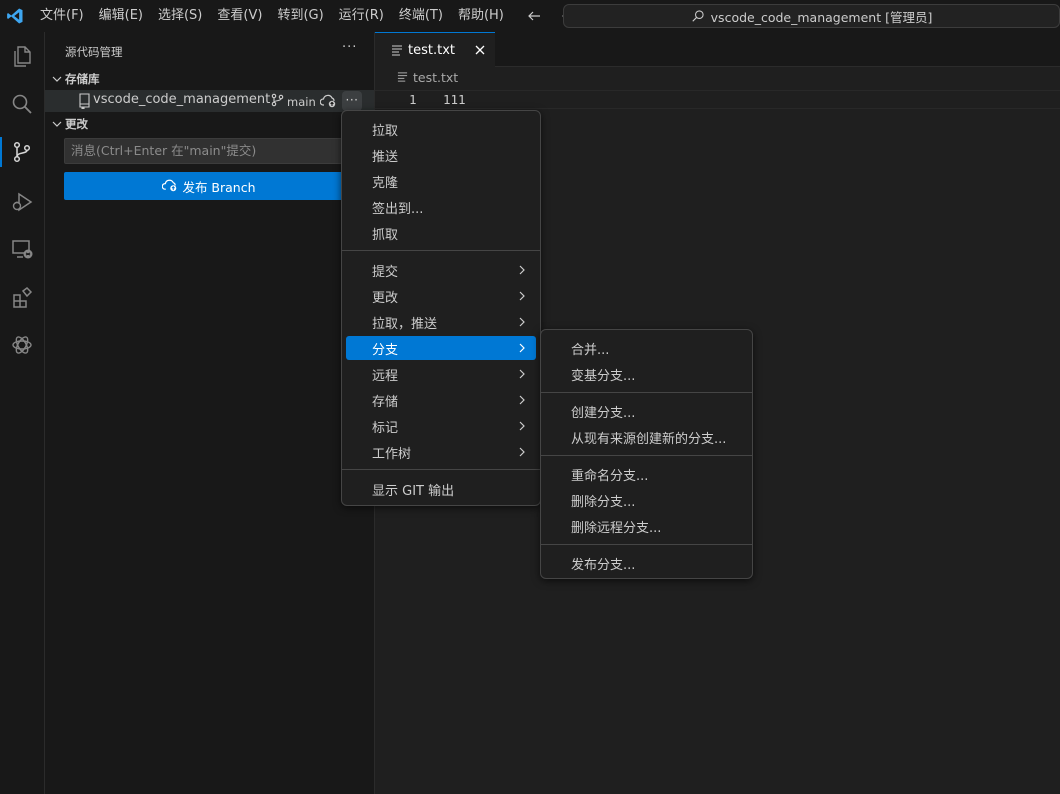  Describe the element at coordinates (441, 322) in the screenshot. I see `menu-item-pull-push: 拉取，推送` at that location.